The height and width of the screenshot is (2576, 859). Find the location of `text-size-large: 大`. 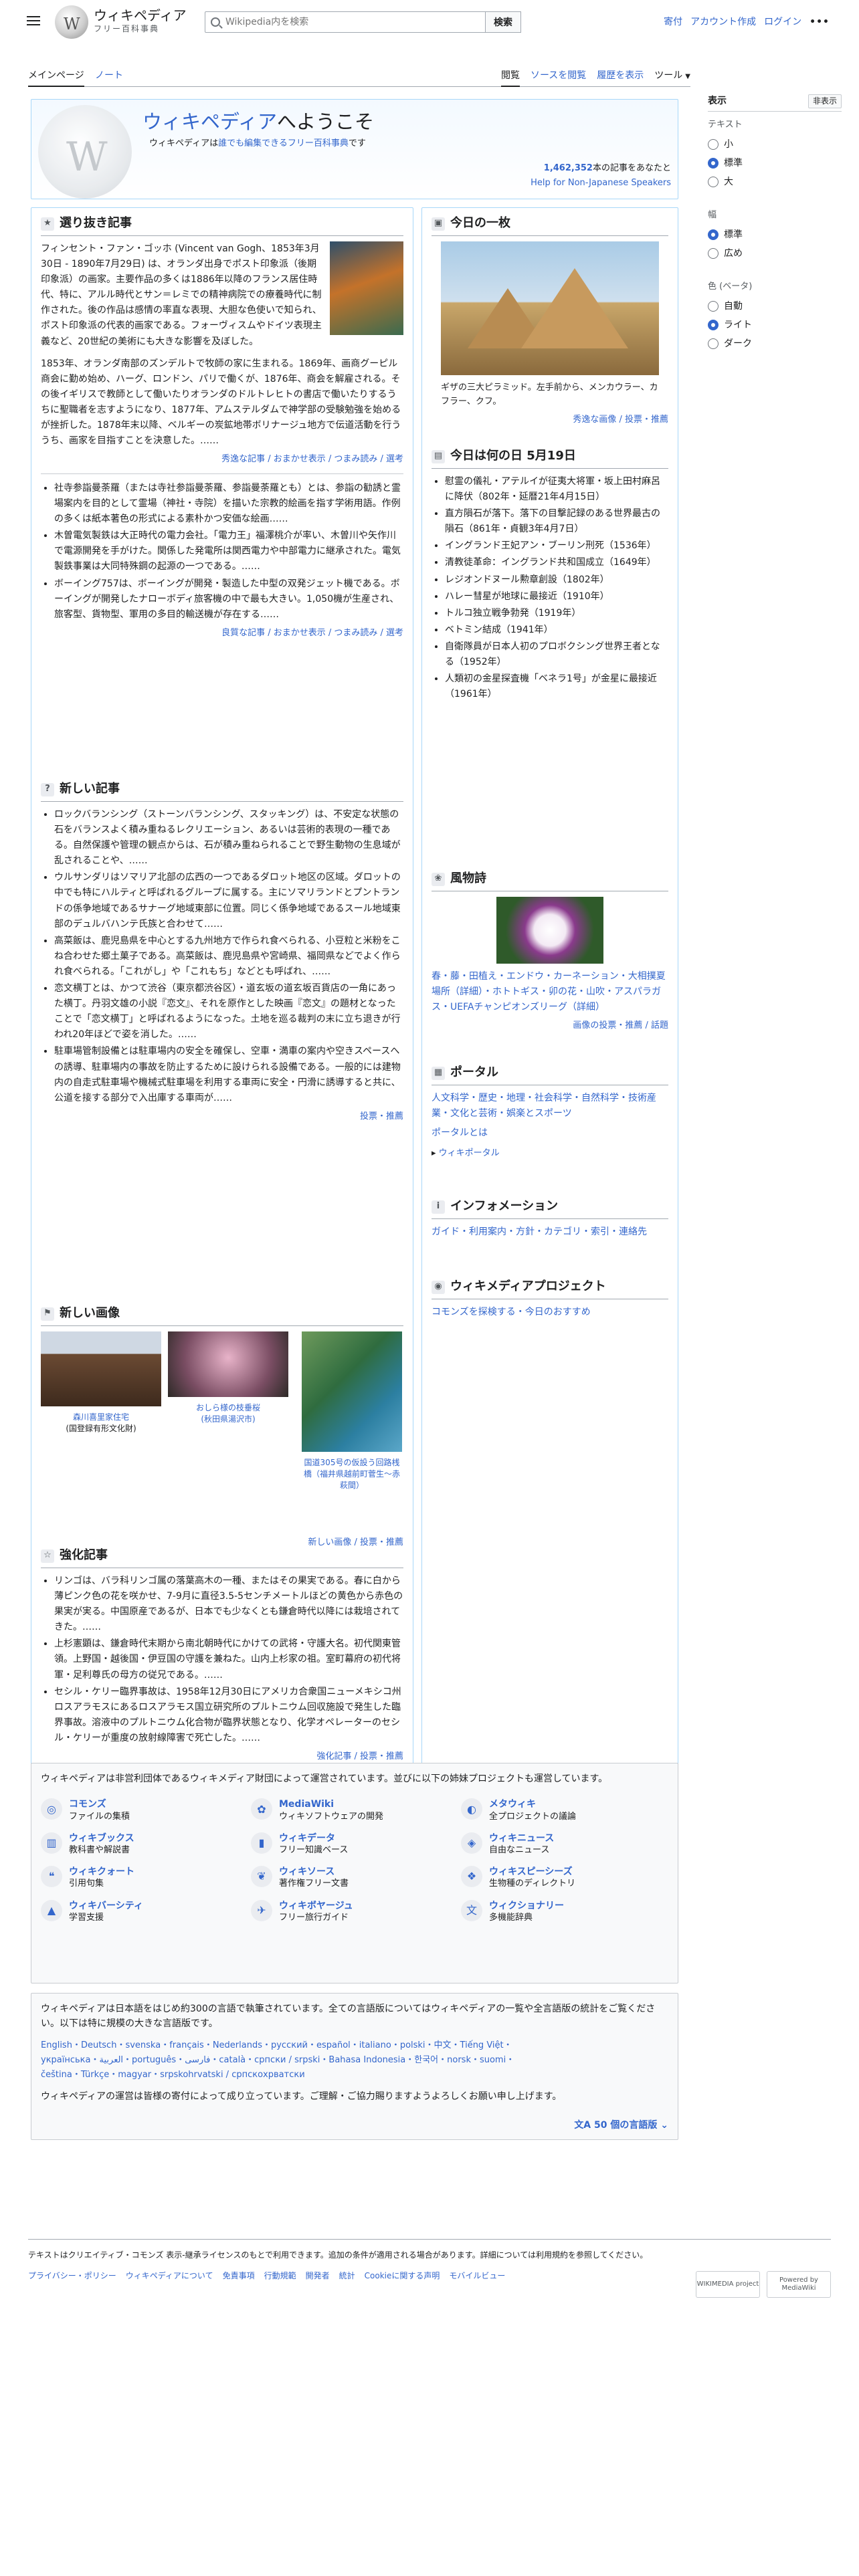

text-size-large: 大 is located at coordinates (775, 182).